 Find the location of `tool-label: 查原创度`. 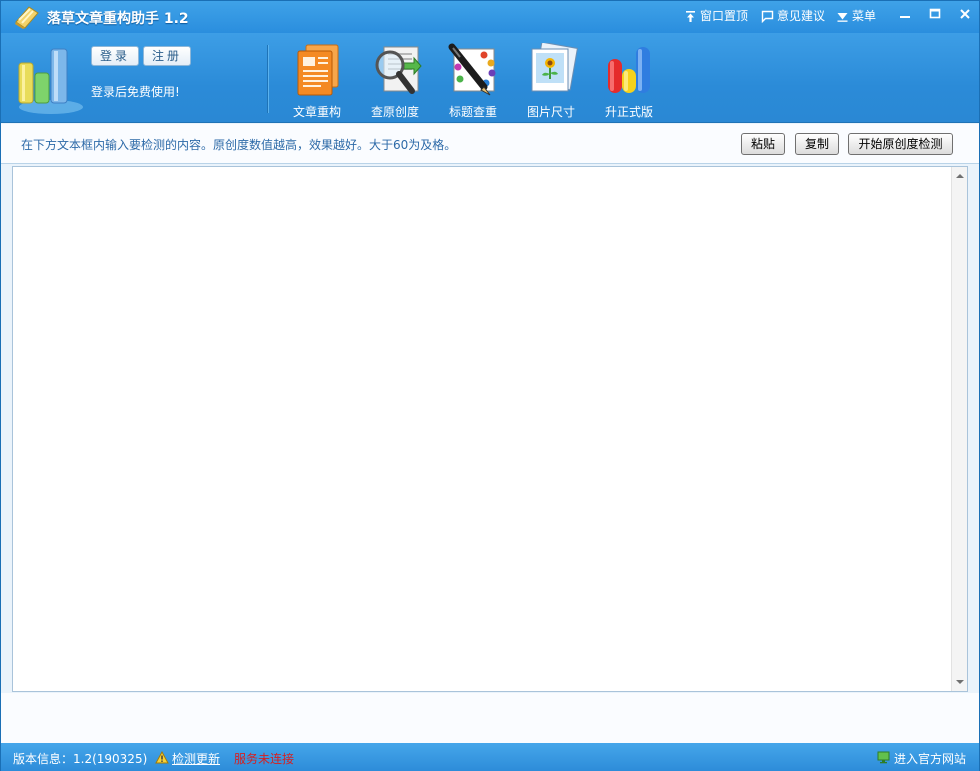

tool-label: 查原创度 is located at coordinates (394, 112).